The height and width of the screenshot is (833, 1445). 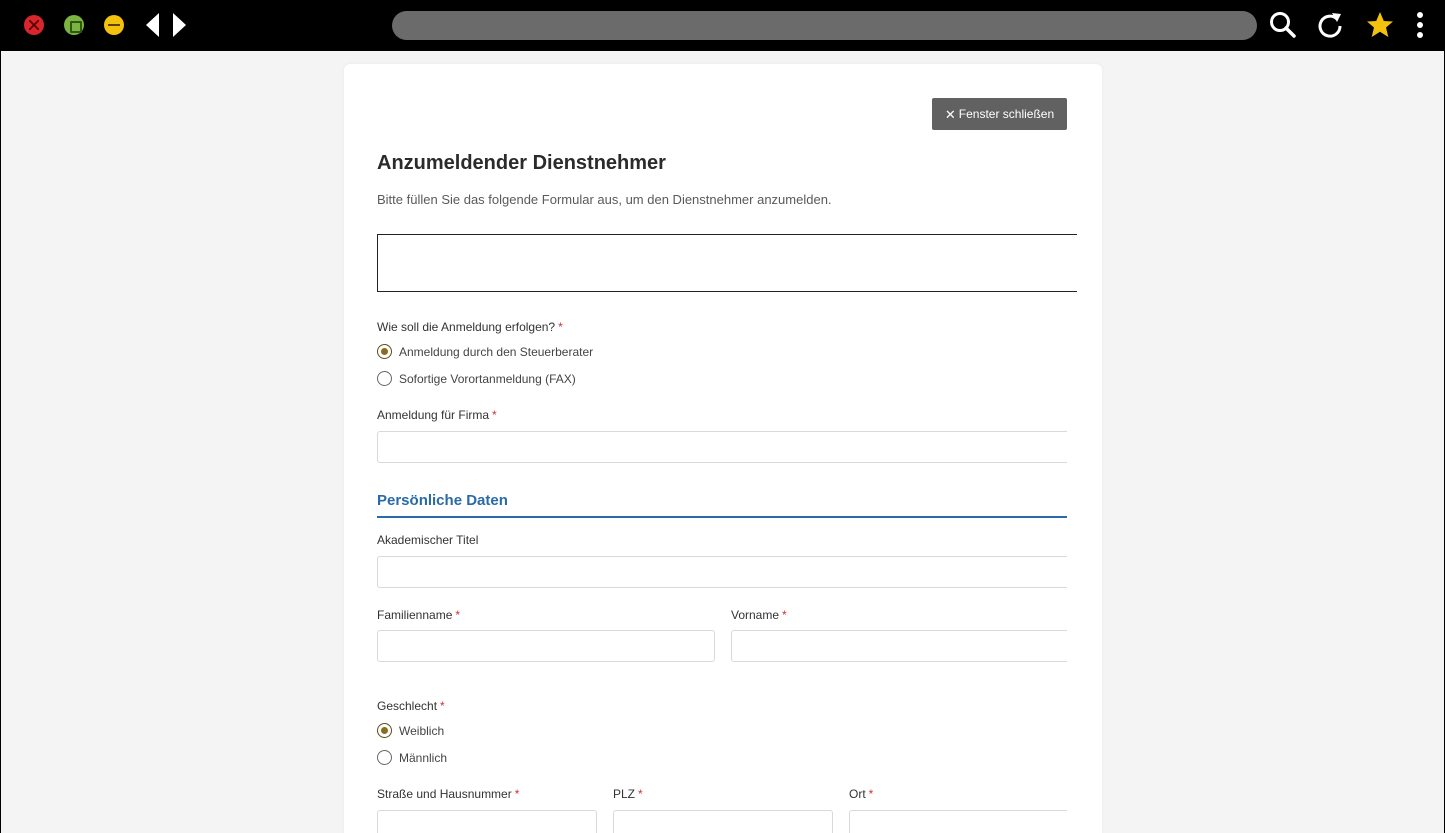 What do you see at coordinates (722, 517) in the screenshot?
I see `section-divider` at bounding box center [722, 517].